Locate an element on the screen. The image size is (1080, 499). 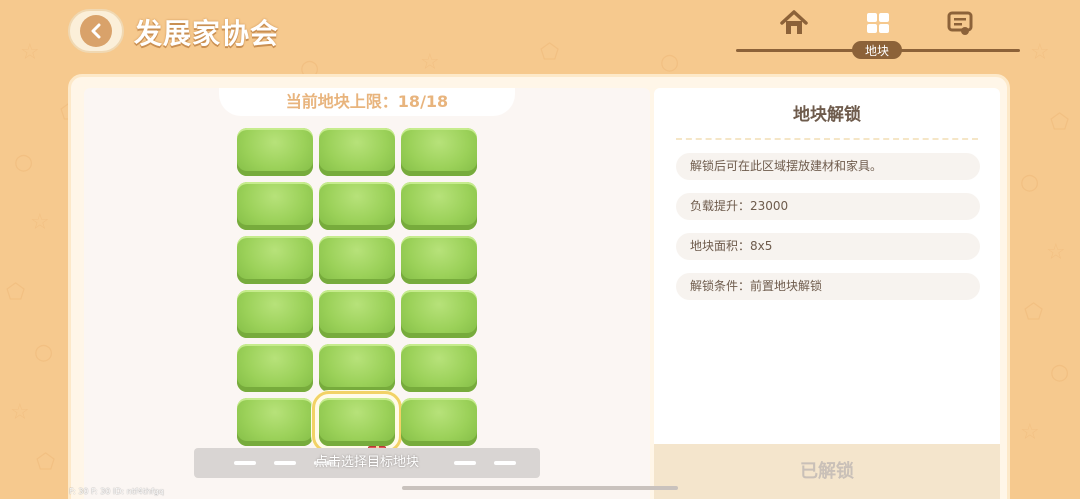
active-tab-label: 地块 is located at coordinates (877, 50).